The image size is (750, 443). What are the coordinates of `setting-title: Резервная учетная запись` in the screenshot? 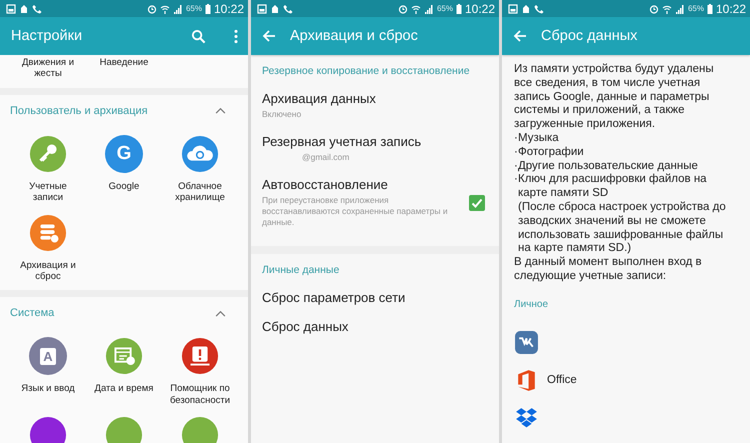 It's located at (373, 142).